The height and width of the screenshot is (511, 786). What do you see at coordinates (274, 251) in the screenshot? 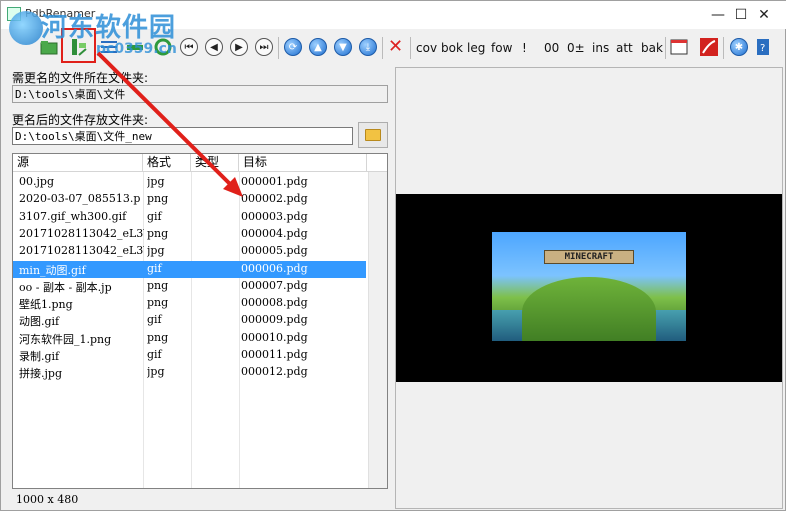
I see `cell-target: 000005.pdg` at bounding box center [274, 251].